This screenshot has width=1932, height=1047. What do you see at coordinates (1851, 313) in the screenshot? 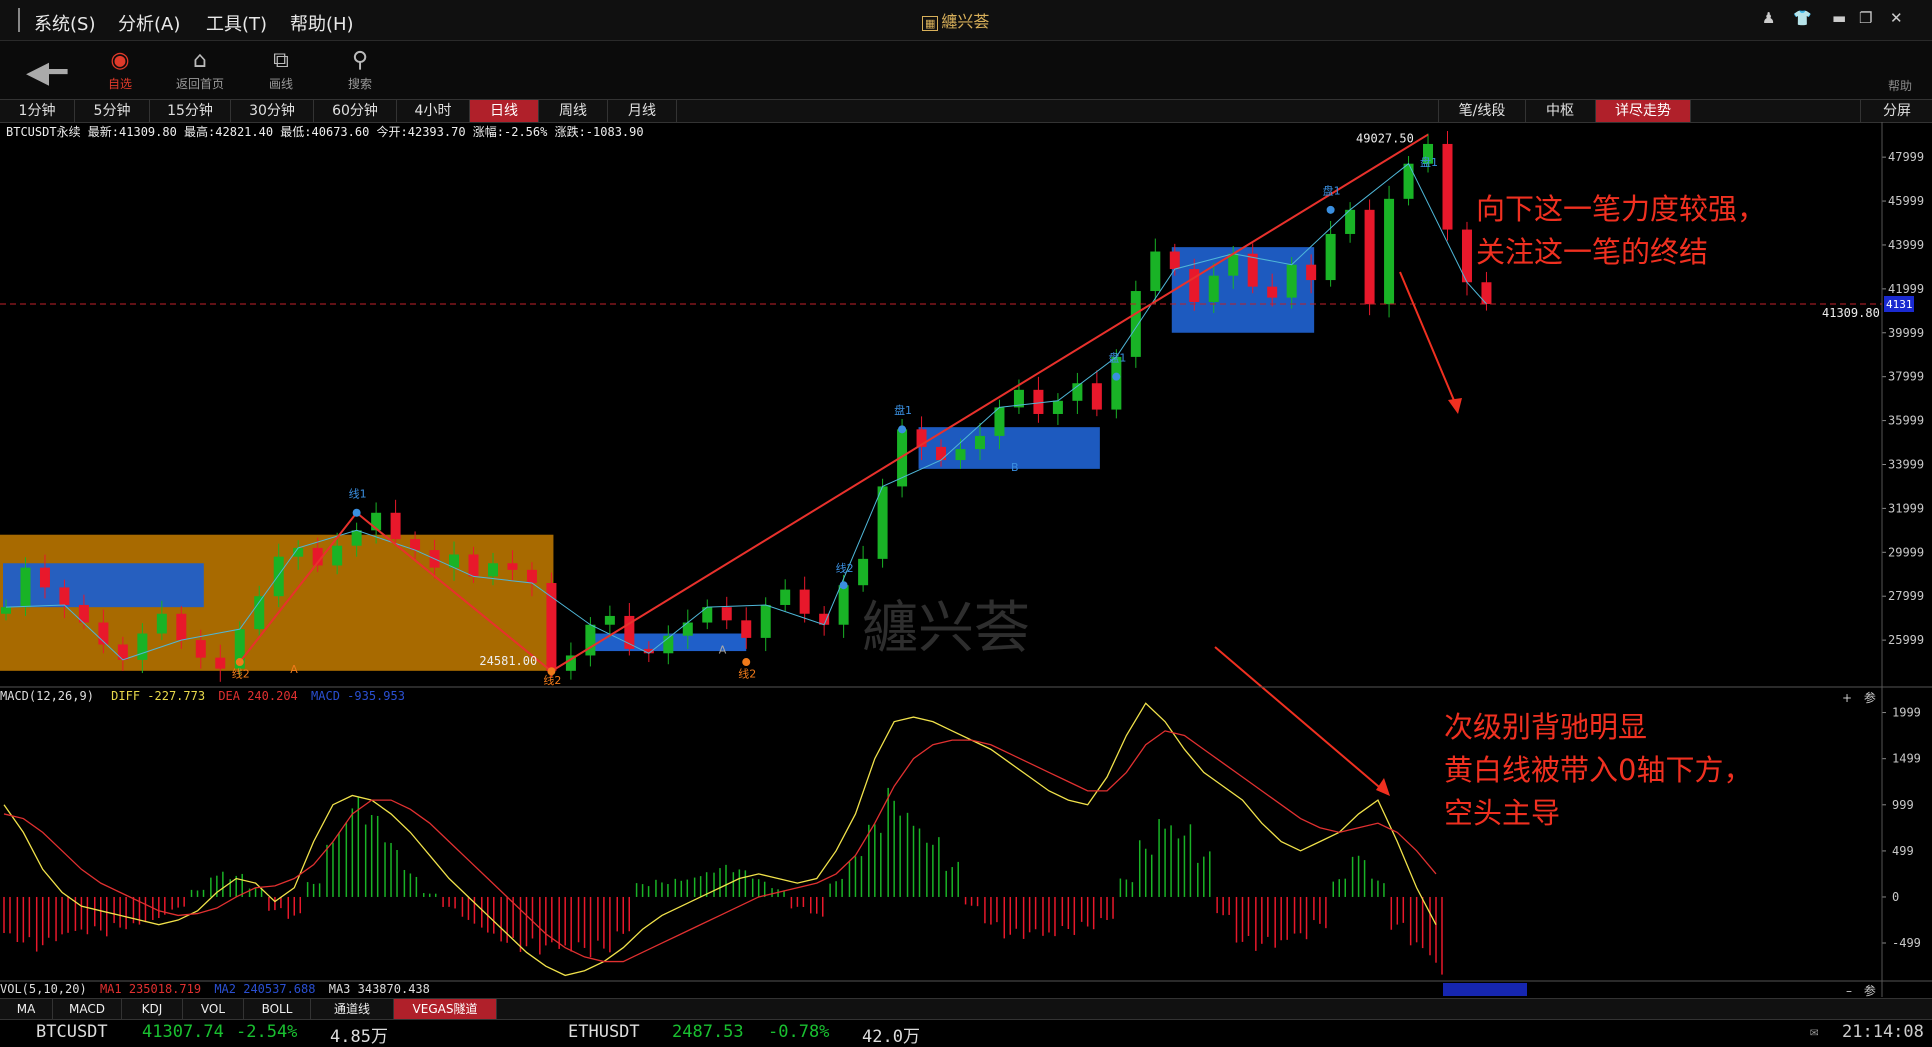
I see `last-price-label: 41309.80` at bounding box center [1851, 313].